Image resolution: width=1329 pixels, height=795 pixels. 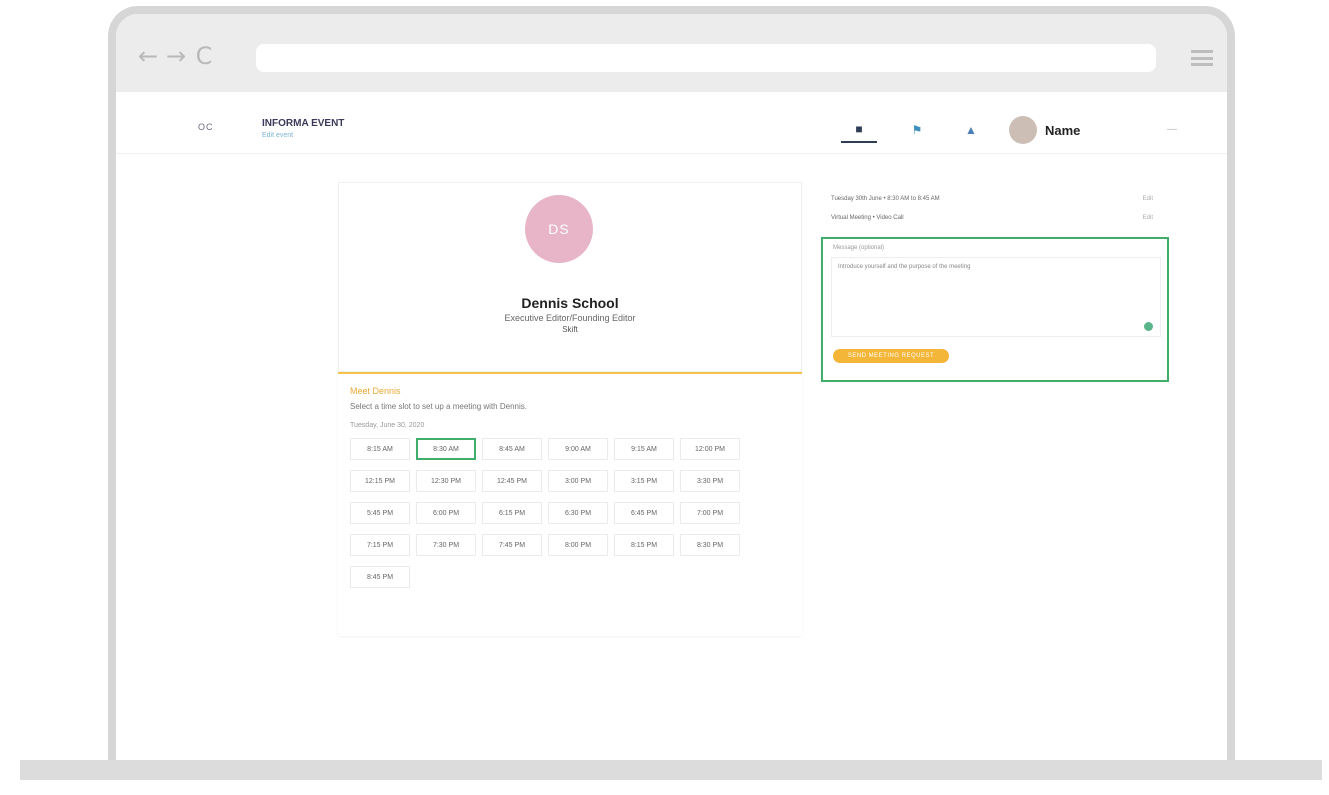 I want to click on grammar-status-icon, so click(x=1148, y=326).